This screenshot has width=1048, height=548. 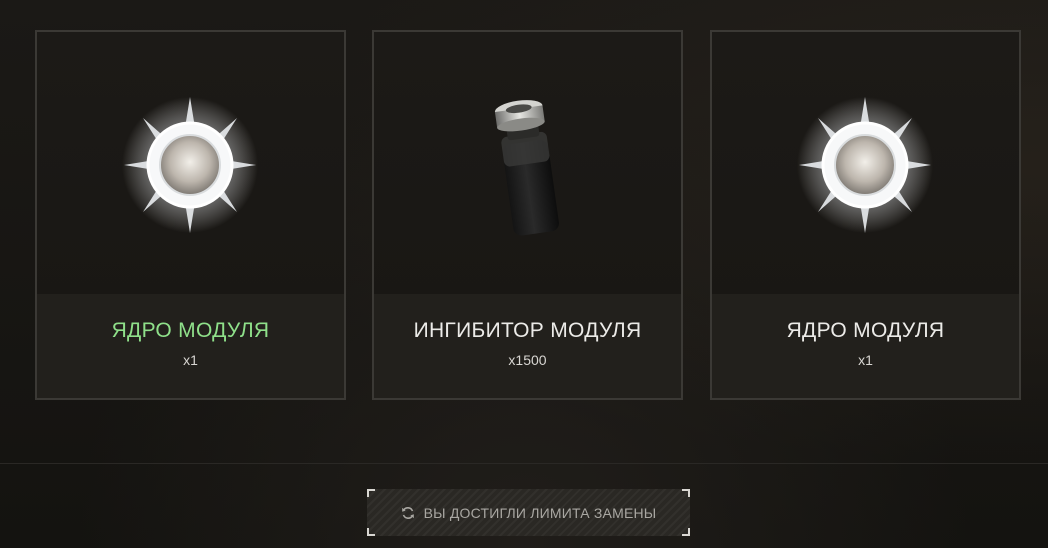 I want to click on card-quantity: x1500, so click(x=527, y=360).